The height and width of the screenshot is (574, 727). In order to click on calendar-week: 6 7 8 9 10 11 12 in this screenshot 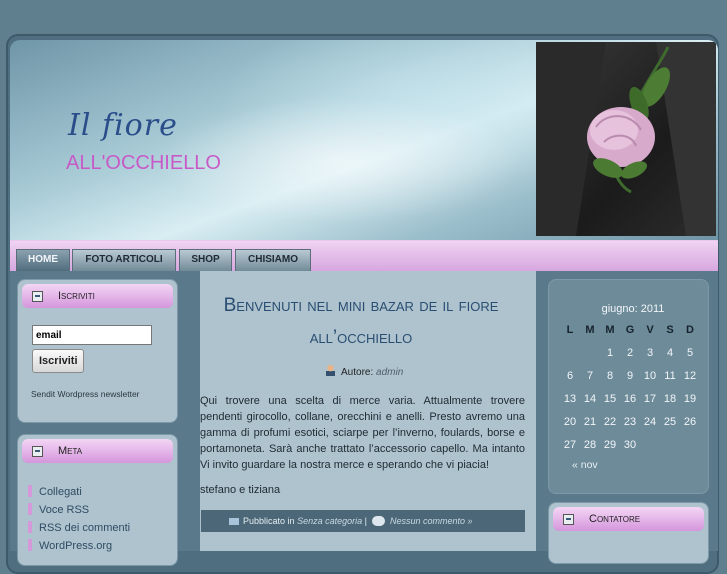, I will do `click(633, 376)`.